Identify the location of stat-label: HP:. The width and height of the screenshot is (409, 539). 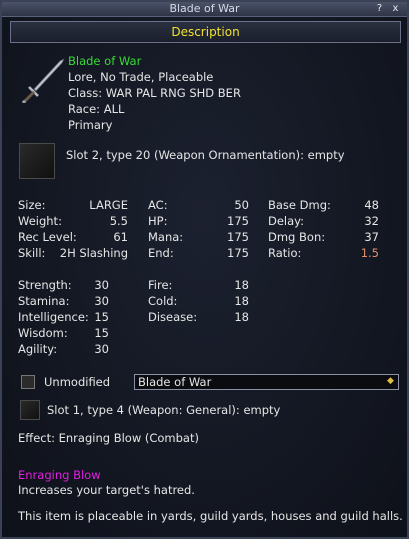
(158, 221).